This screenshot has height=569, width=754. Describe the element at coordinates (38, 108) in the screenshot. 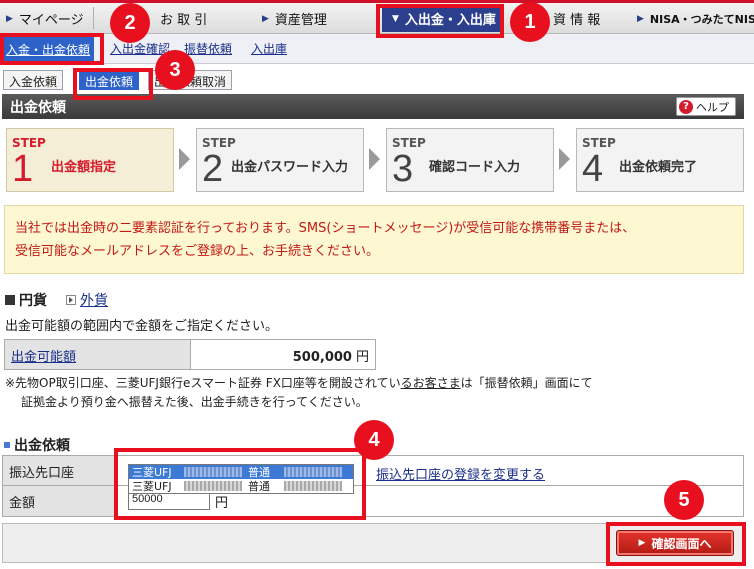

I see `page-title: 出金依頼` at that location.